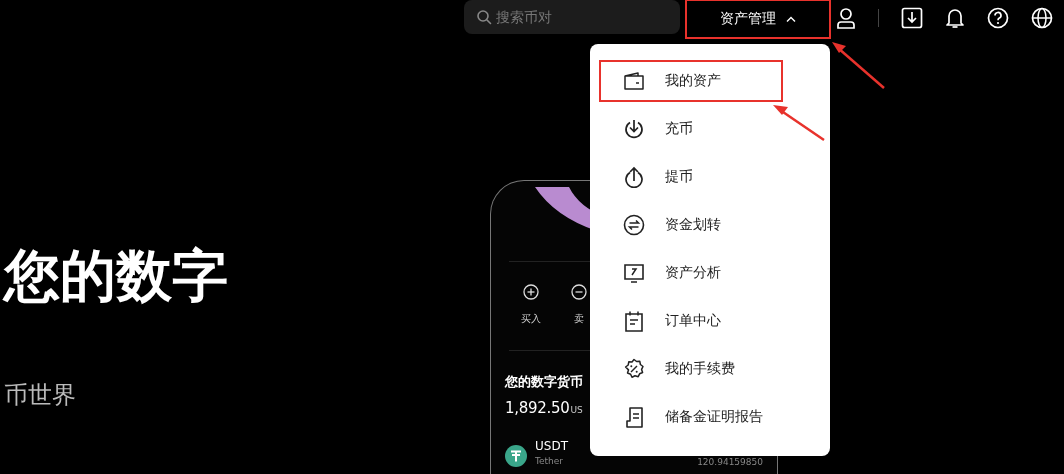 The height and width of the screenshot is (474, 1064). Describe the element at coordinates (549, 461) in the screenshot. I see `asset-name: Tether` at that location.